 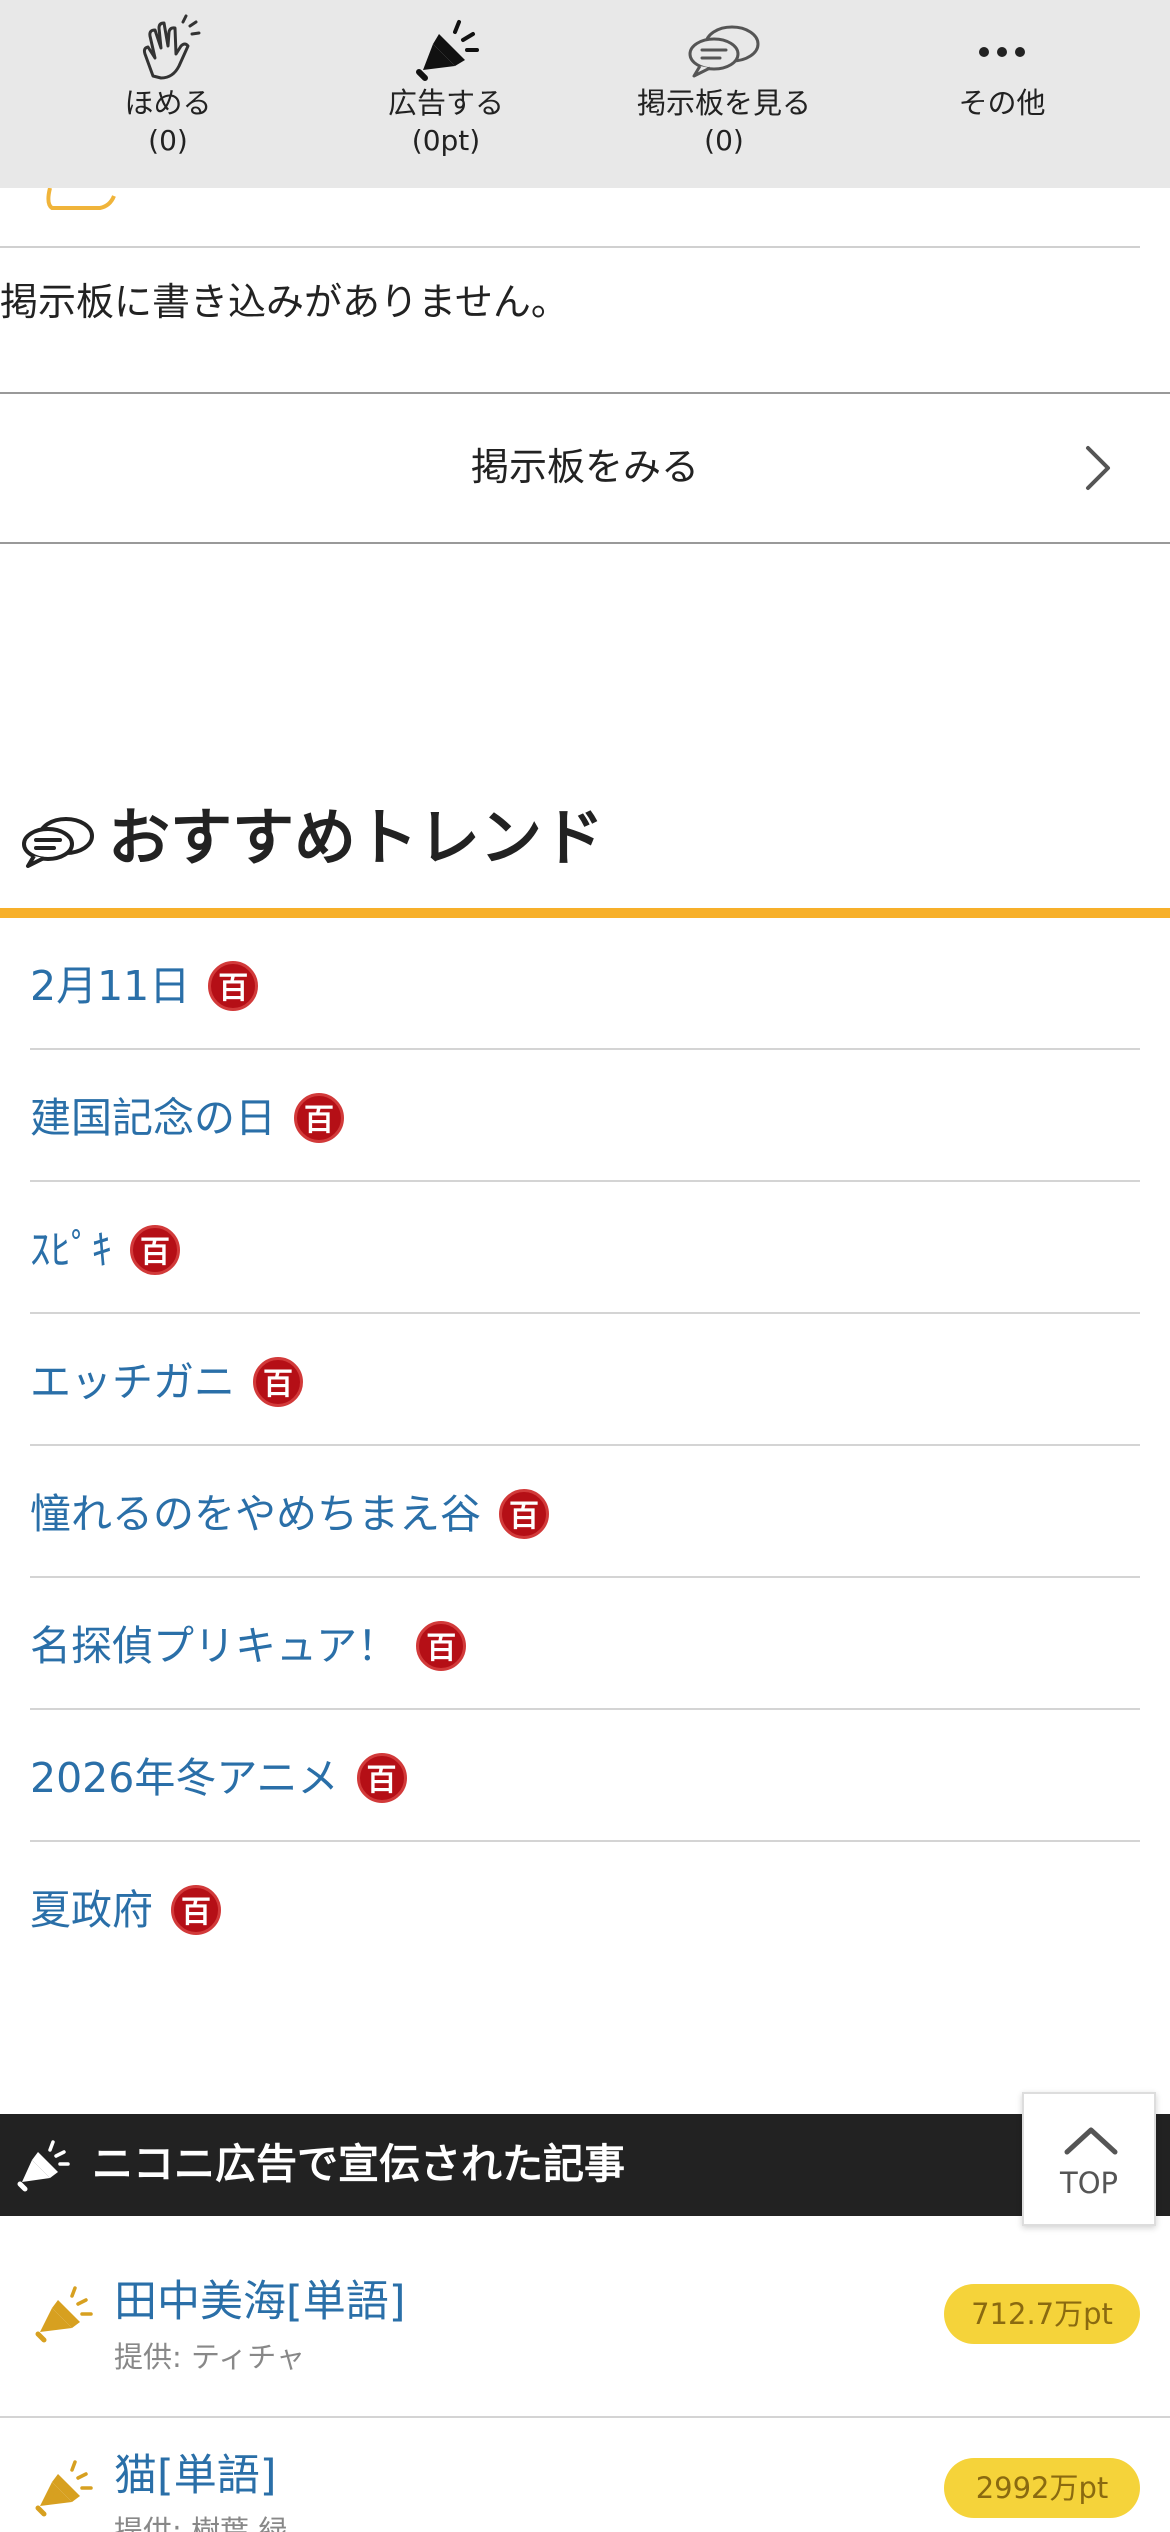 What do you see at coordinates (585, 1116) in the screenshot?
I see `list-item: 建国記念の日百` at bounding box center [585, 1116].